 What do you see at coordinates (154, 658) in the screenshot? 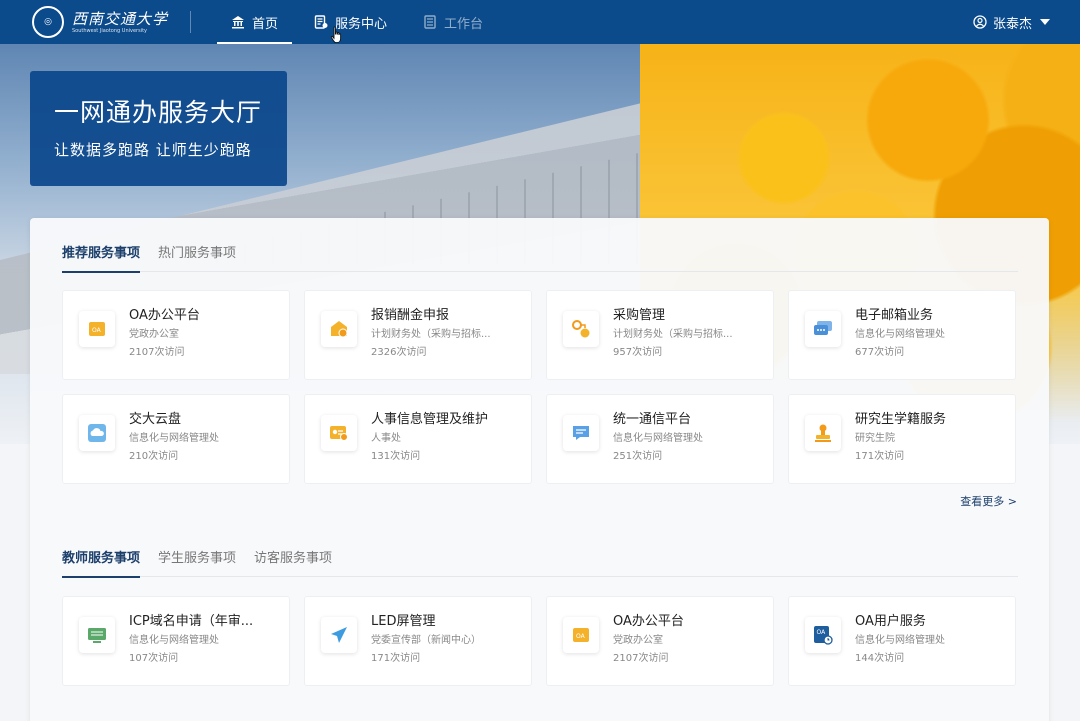
I see `card-visits: 107次访问` at bounding box center [154, 658].